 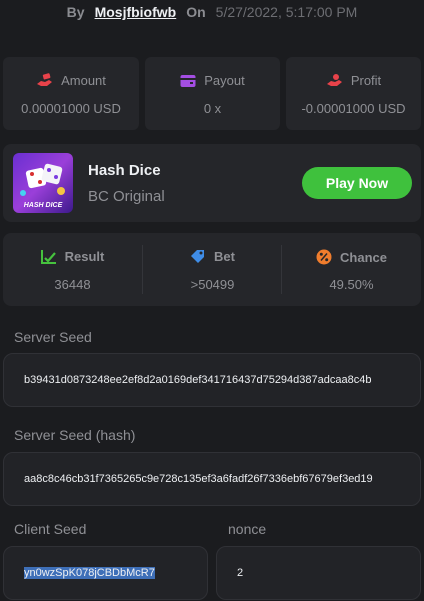 What do you see at coordinates (247, 529) in the screenshot?
I see `nonce-label: nonce` at bounding box center [247, 529].